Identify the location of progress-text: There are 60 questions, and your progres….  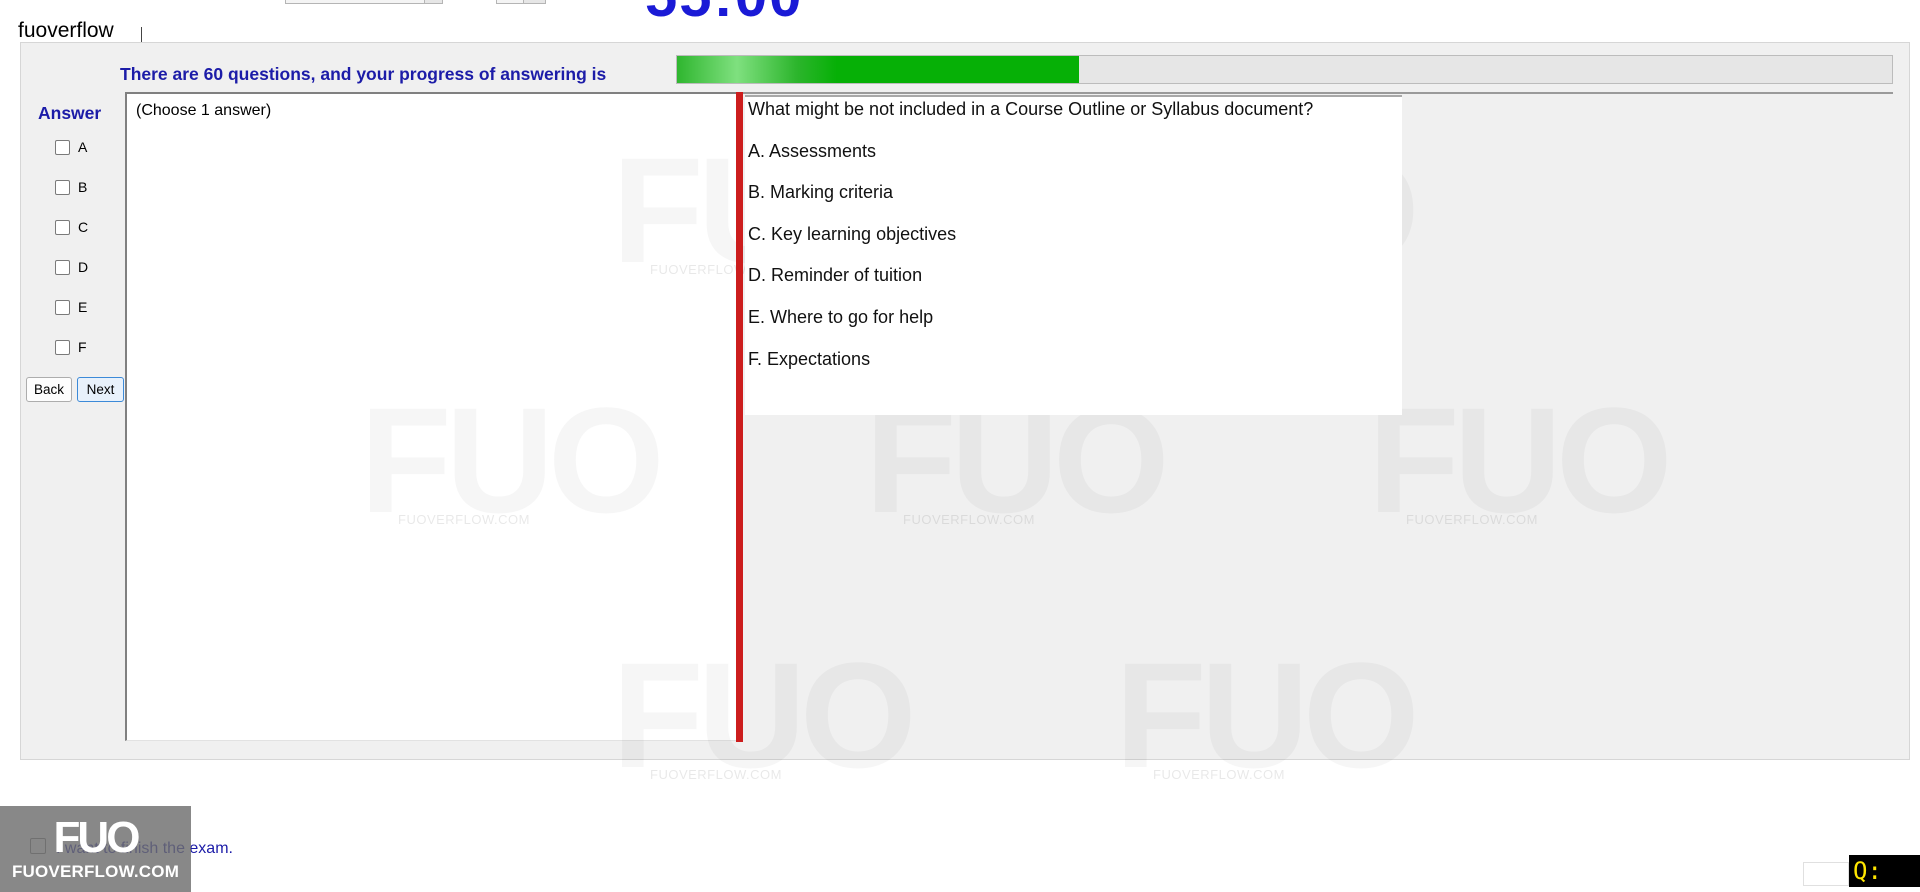
(363, 74).